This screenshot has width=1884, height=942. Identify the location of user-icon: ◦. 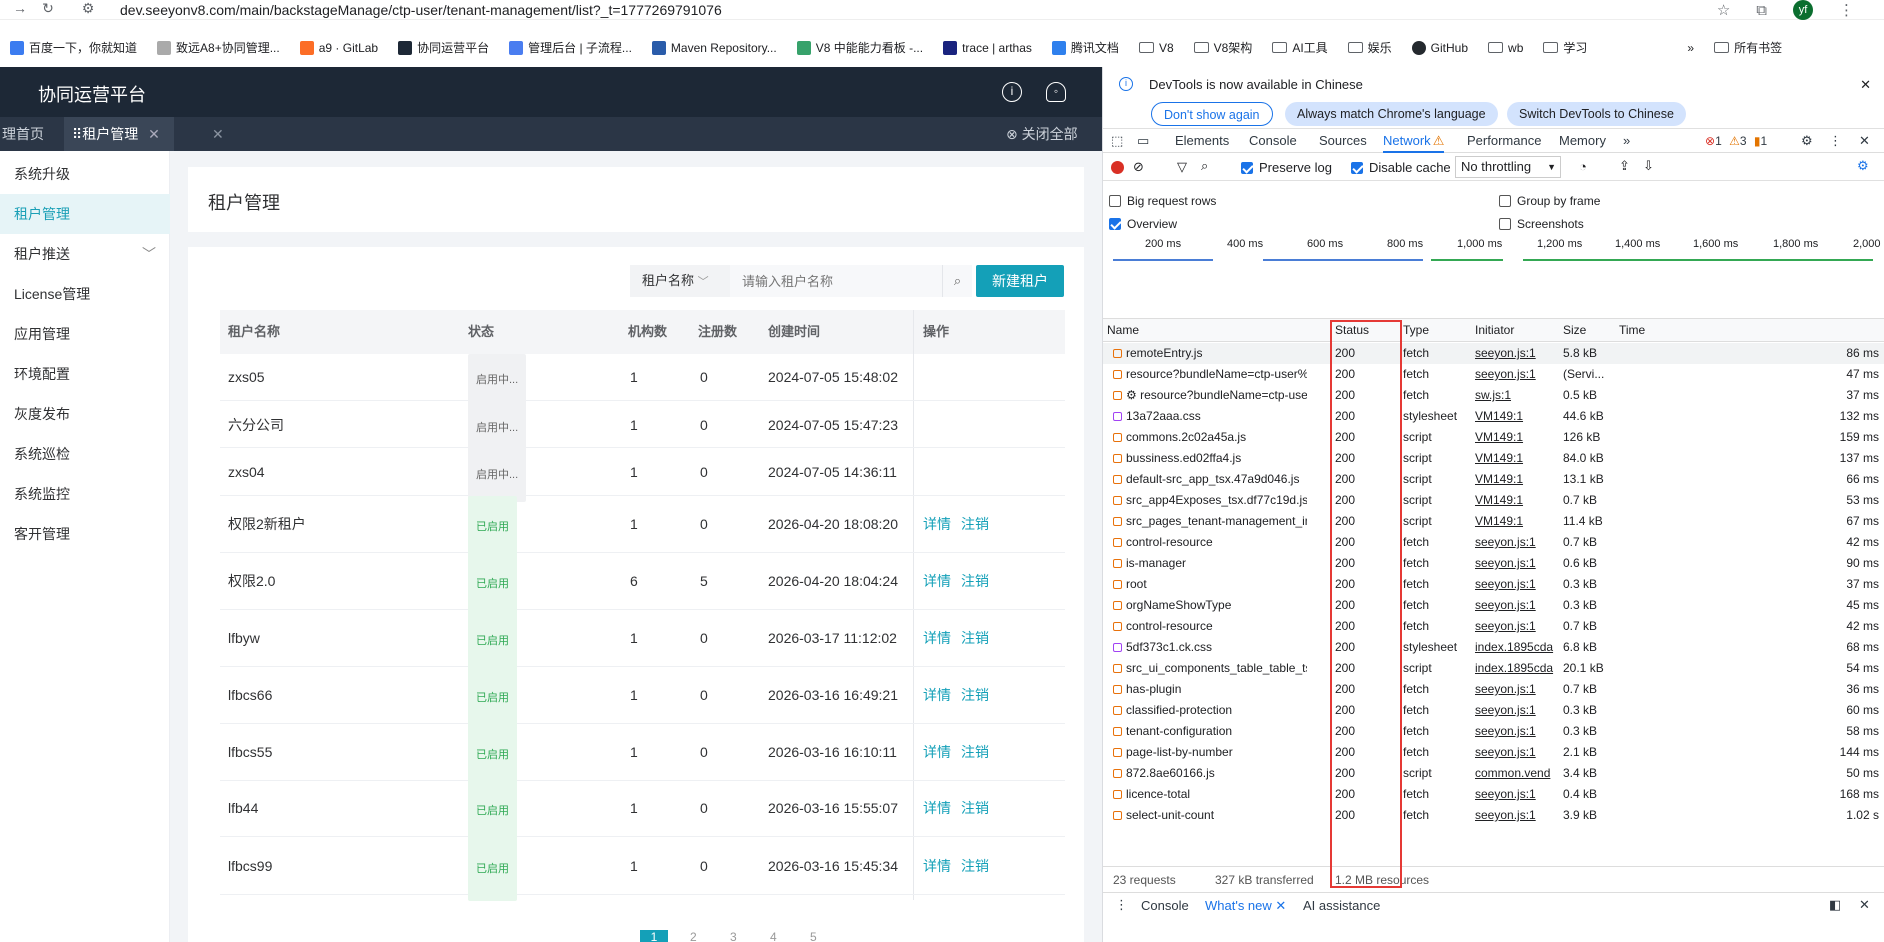
(1056, 92).